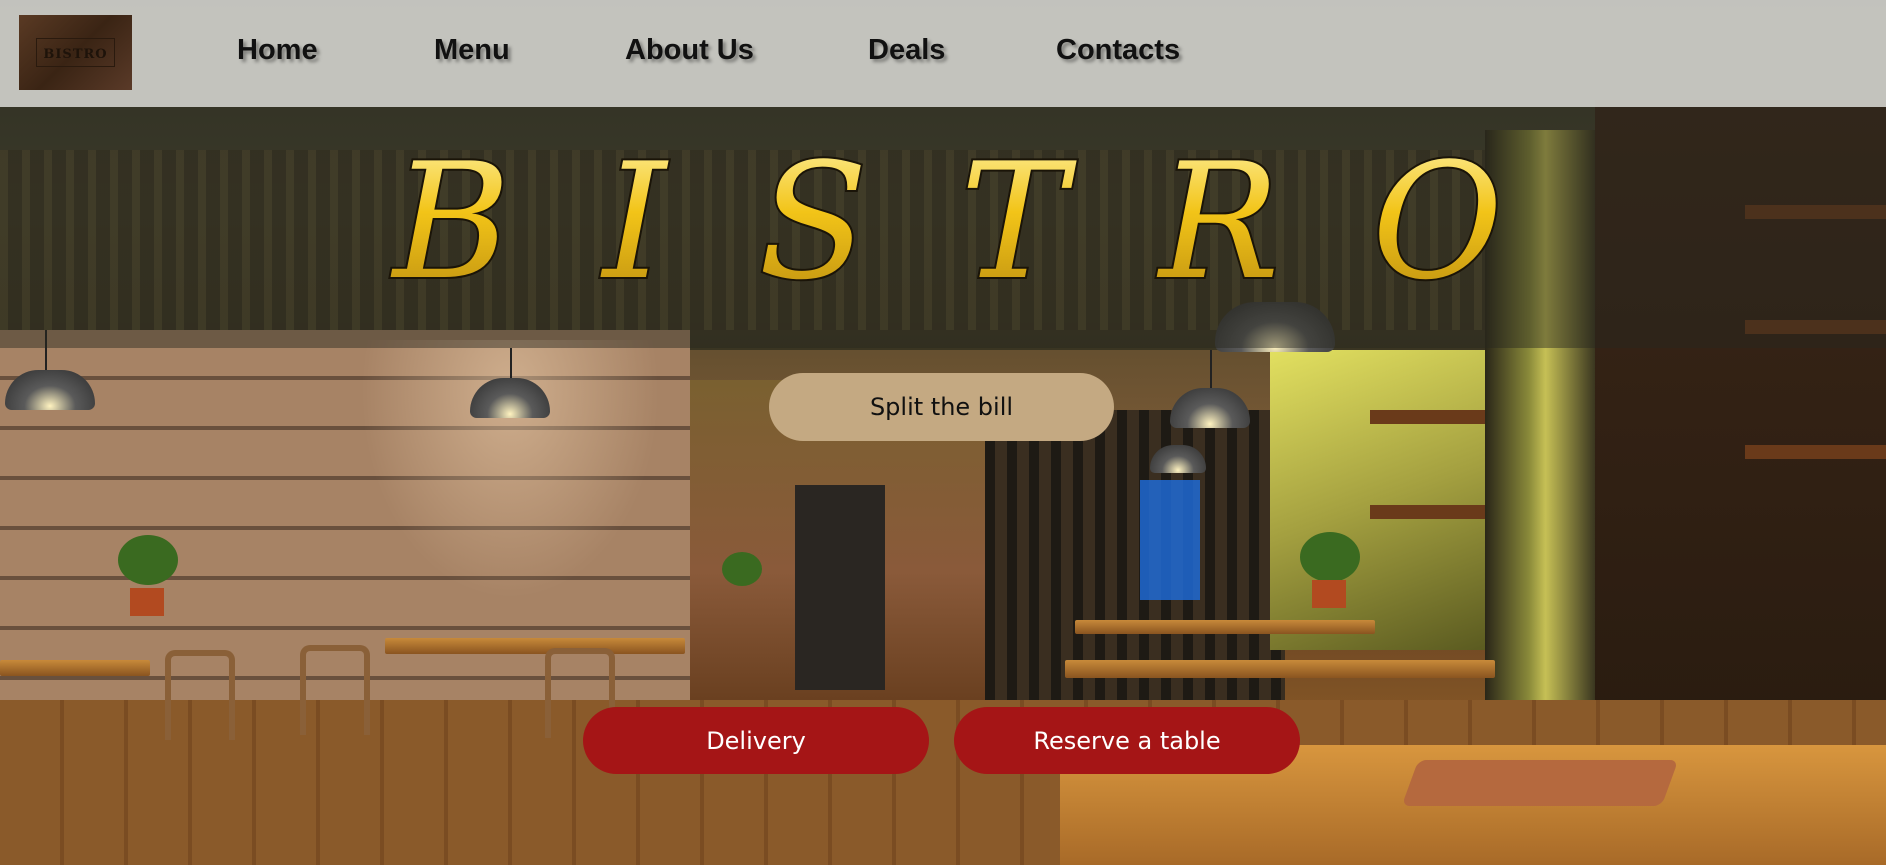 The image size is (1886, 865). I want to click on delivery-button: Delivery, so click(756, 740).